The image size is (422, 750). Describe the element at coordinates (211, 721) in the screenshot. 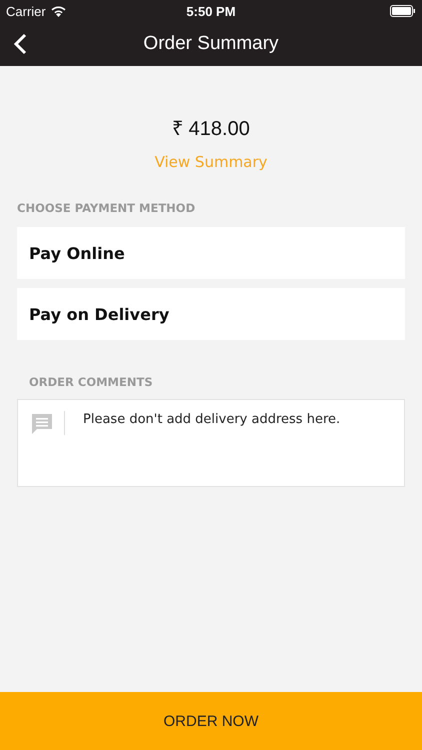

I see `order-now-button: ORDER NOW` at that location.